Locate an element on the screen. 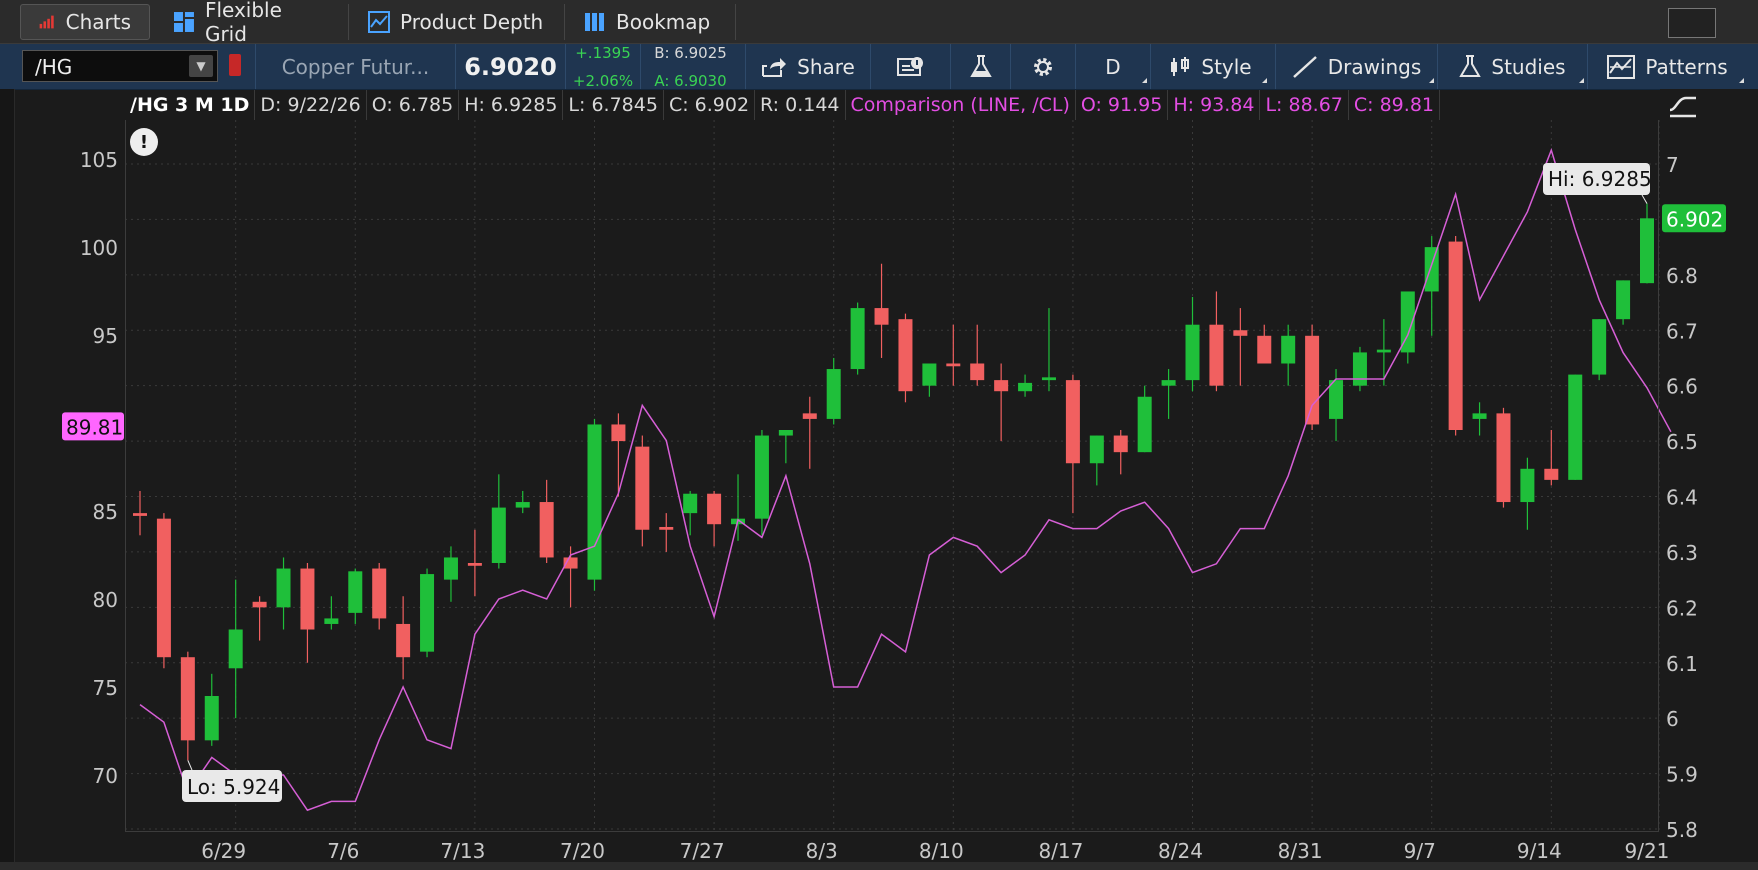 The image size is (1758, 870). right-axis-tick-label: 6.2 is located at coordinates (1682, 608).